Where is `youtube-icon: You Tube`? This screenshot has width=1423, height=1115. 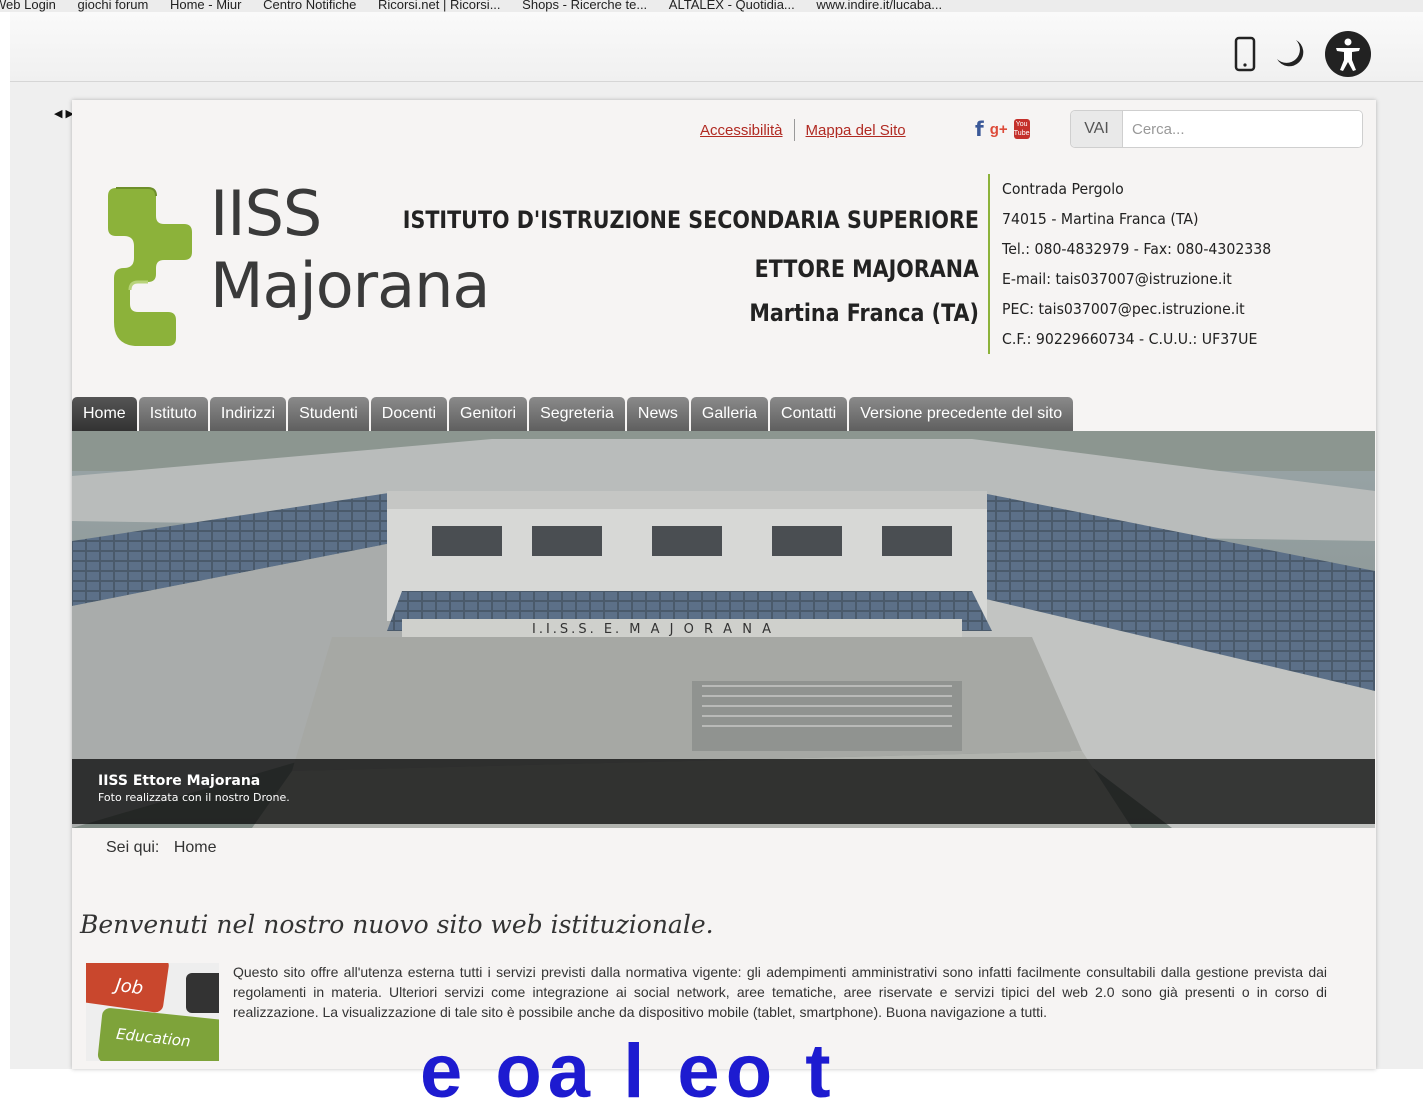
youtube-icon: You Tube is located at coordinates (1021, 129).